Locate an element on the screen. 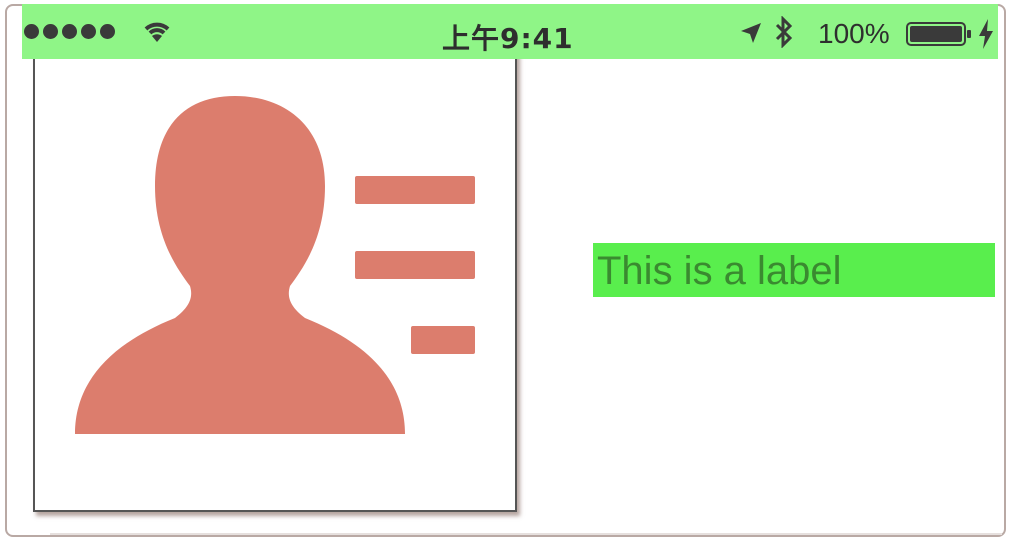  signal-strength is located at coordinates (69, 31).